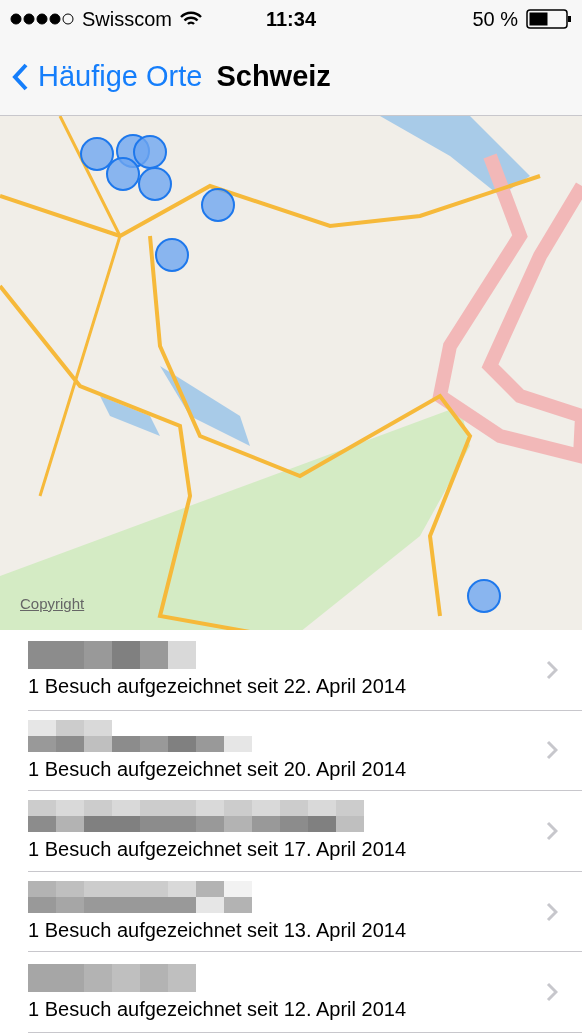 Image resolution: width=582 pixels, height=1033 pixels. I want to click on back-chevron-icon, so click(20, 76).